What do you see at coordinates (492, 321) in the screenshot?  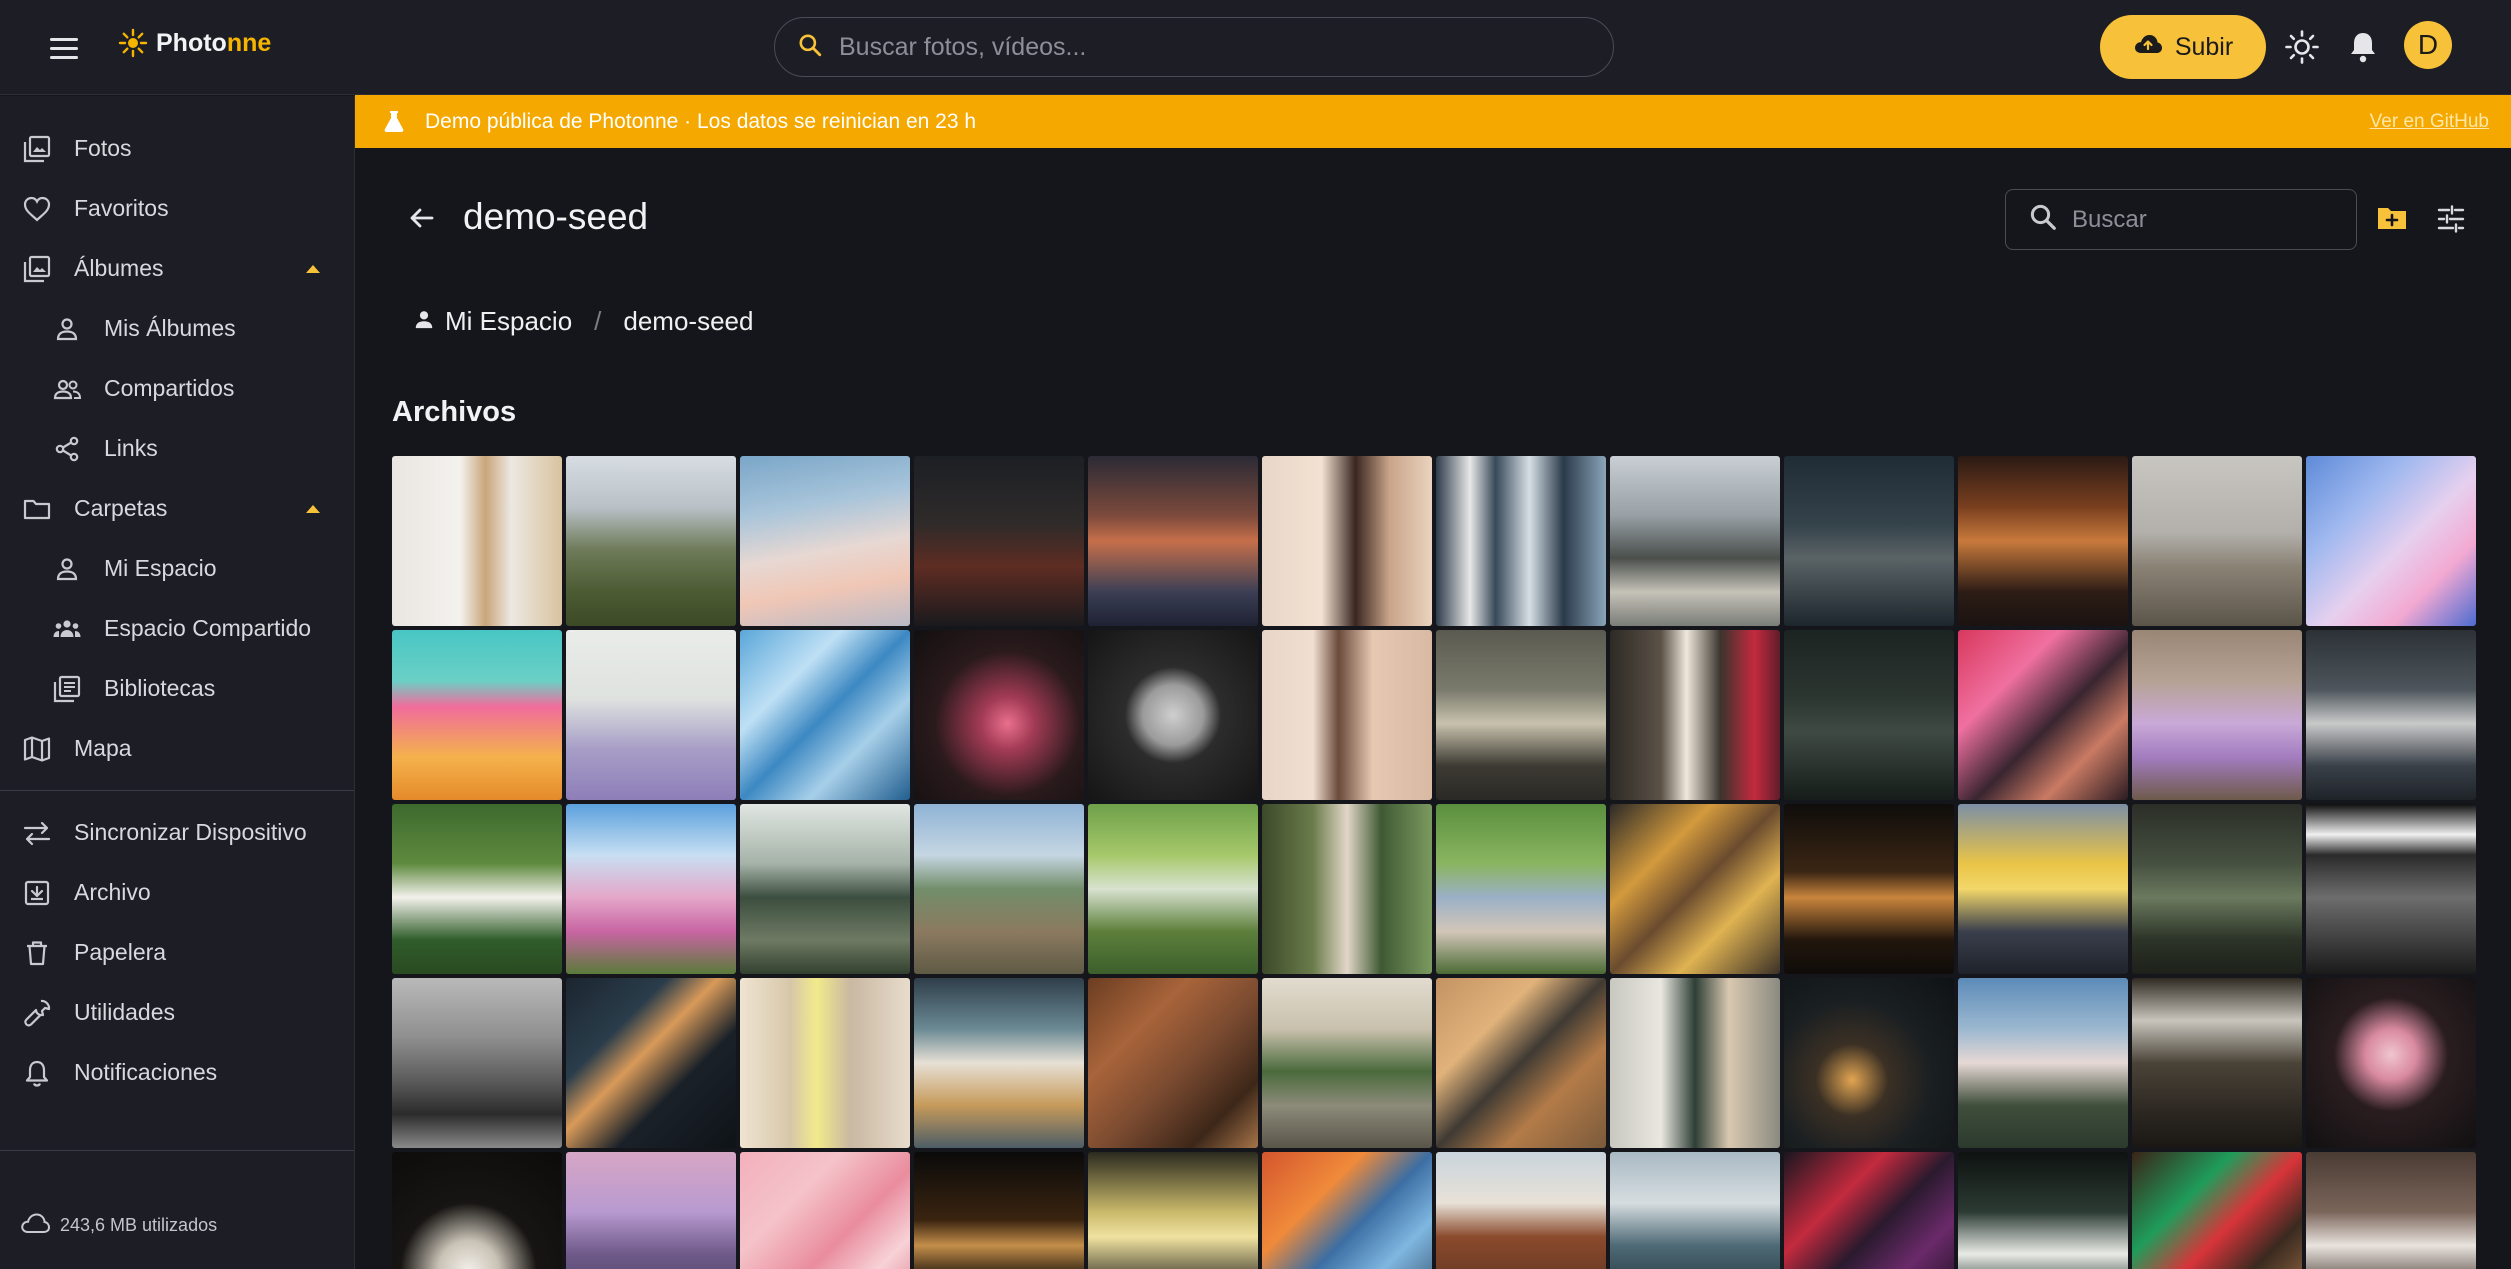 I see `breadcrumb-mi-espacio: Mi Espacio` at bounding box center [492, 321].